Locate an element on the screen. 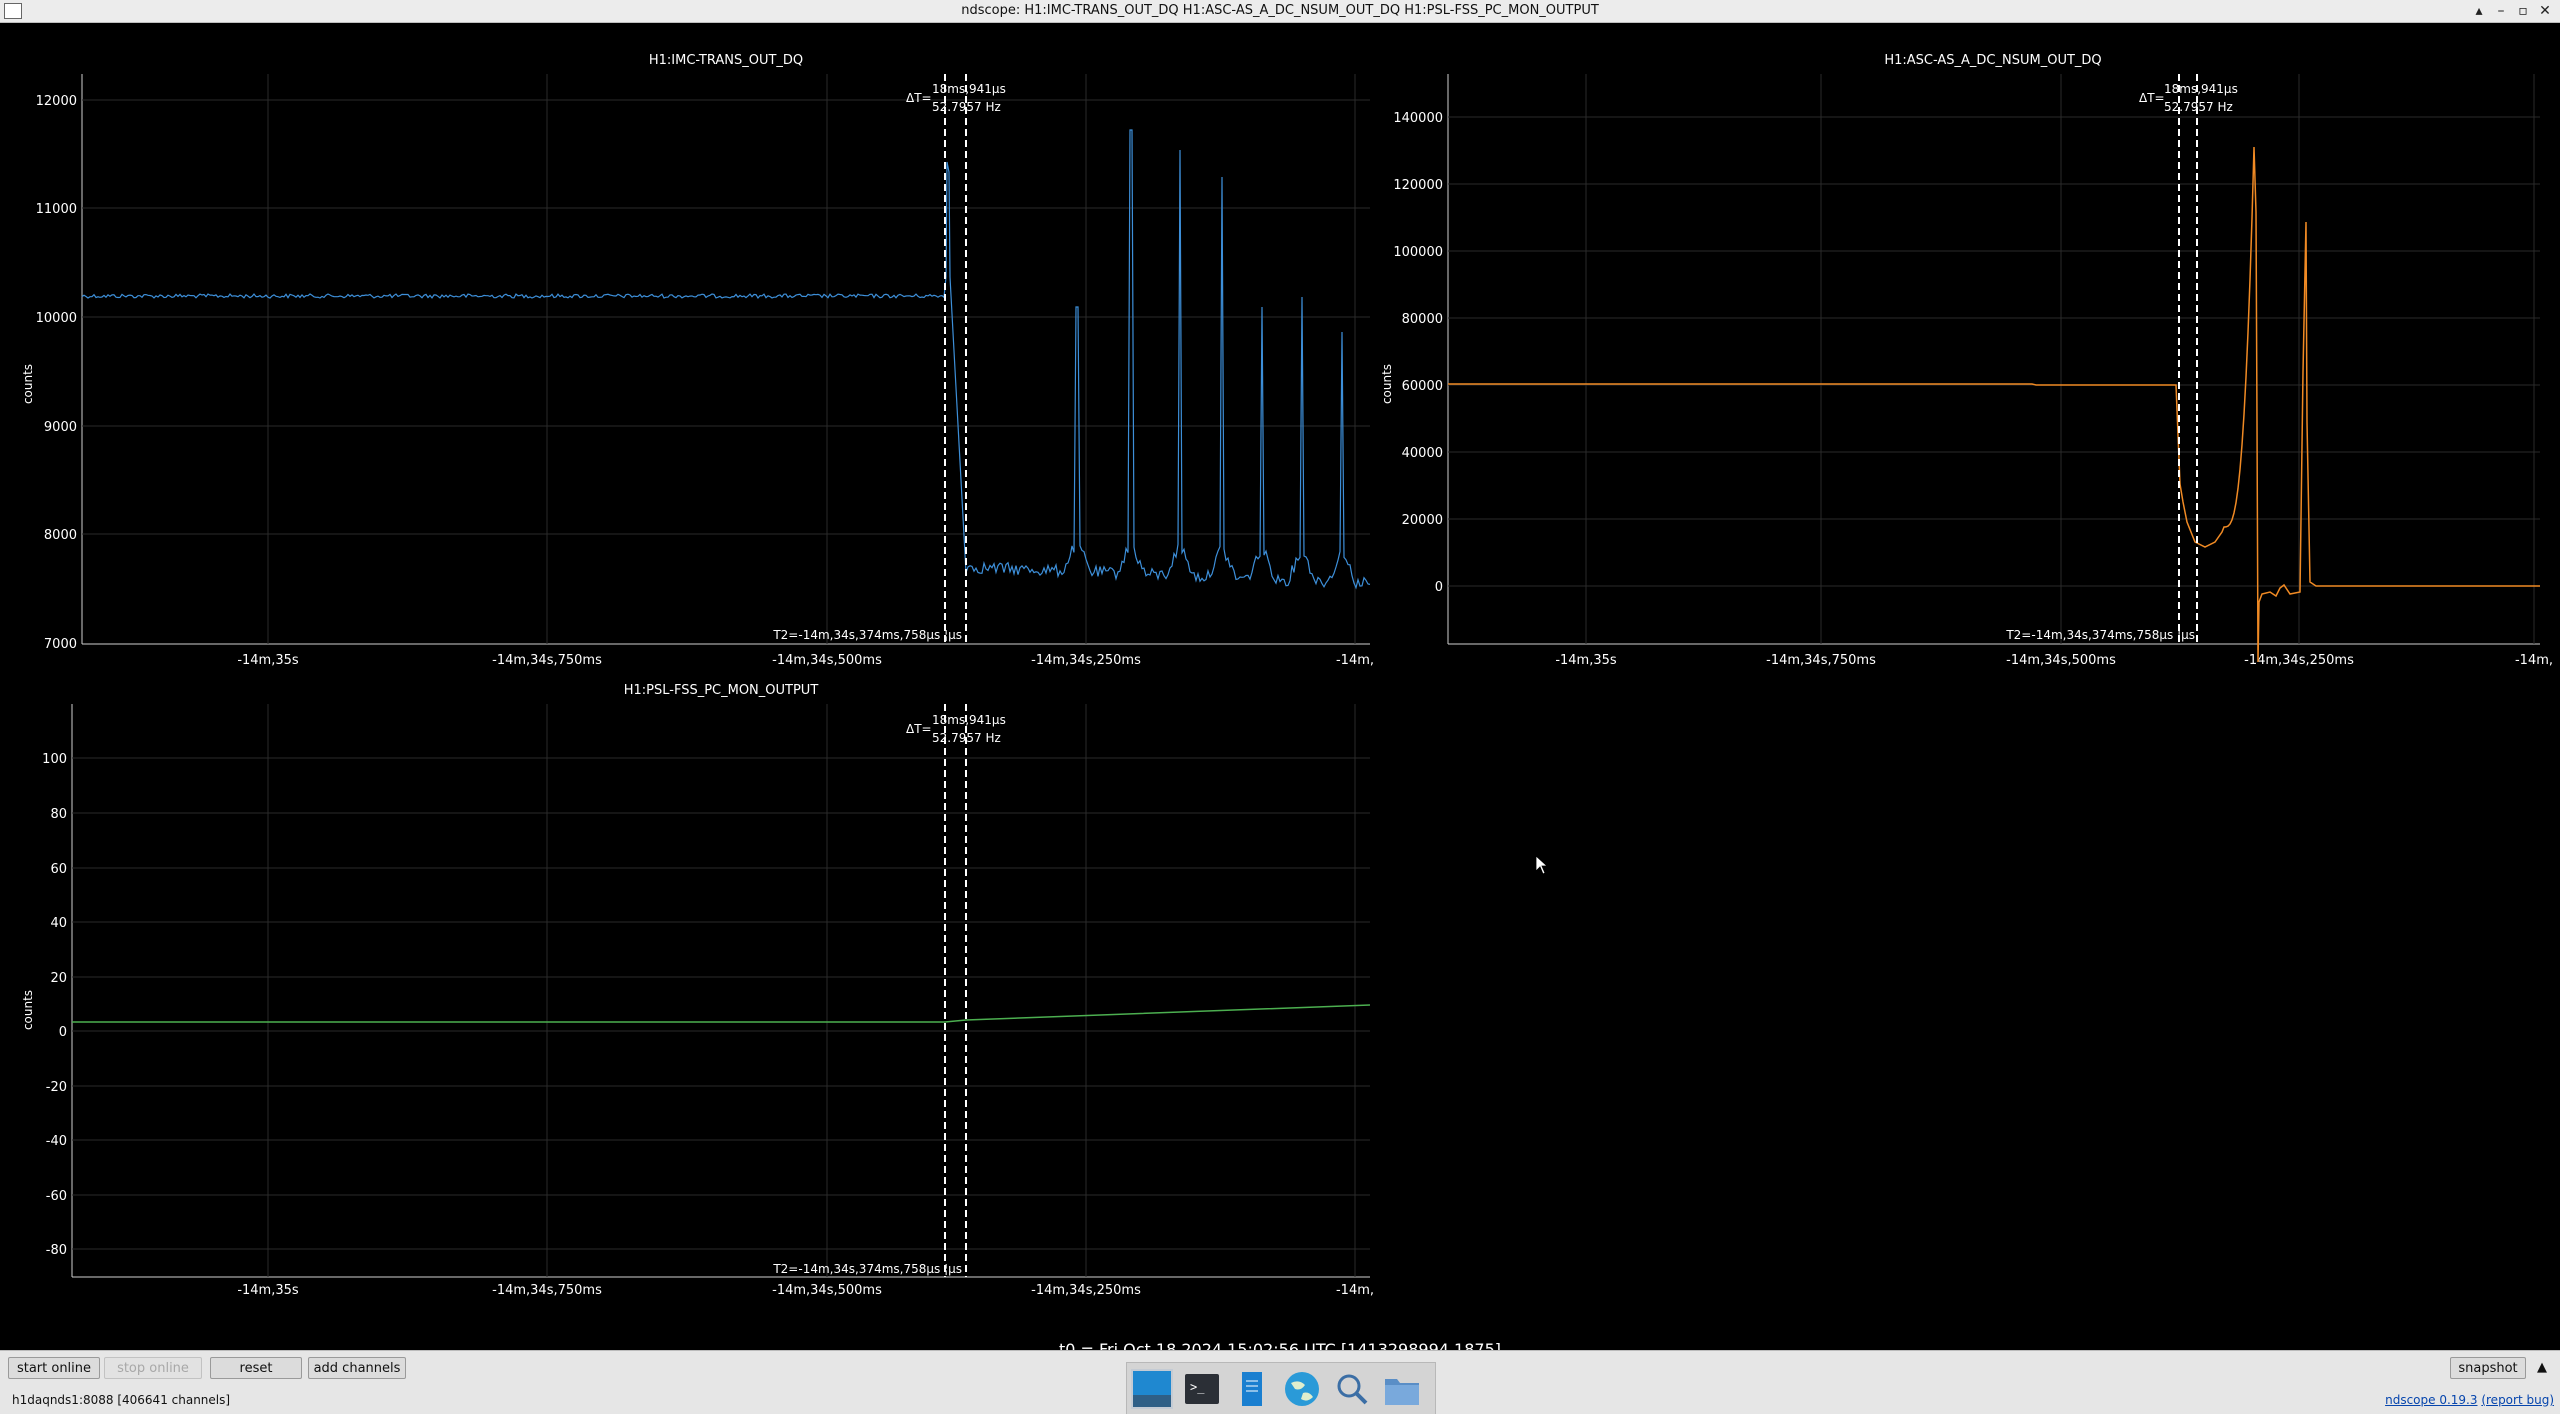 Image resolution: width=2560 pixels, height=1414 pixels. close-icon: ✕ is located at coordinates (2545, 11).